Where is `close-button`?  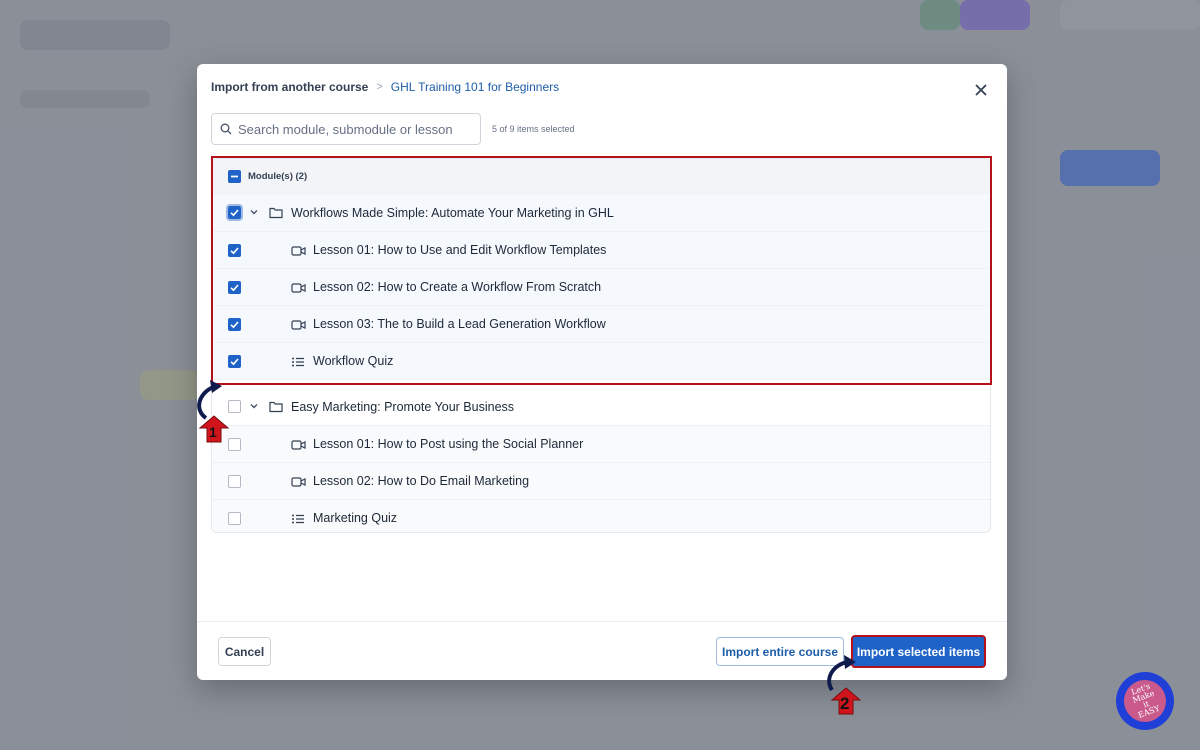 close-button is located at coordinates (981, 90).